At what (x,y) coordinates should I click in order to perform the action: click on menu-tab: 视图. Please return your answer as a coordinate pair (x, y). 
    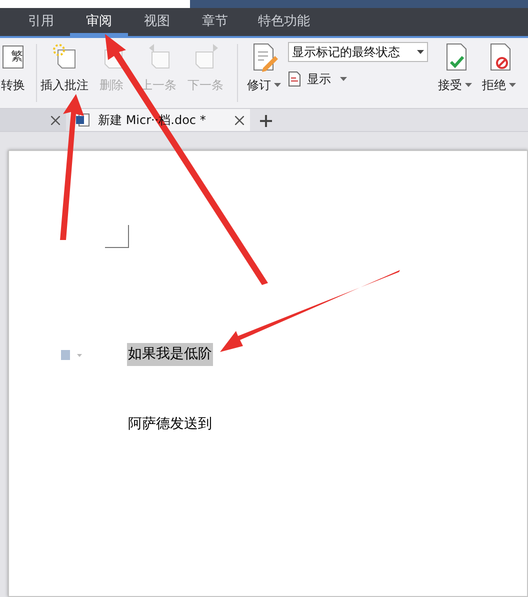
    Looking at the image, I should click on (157, 22).